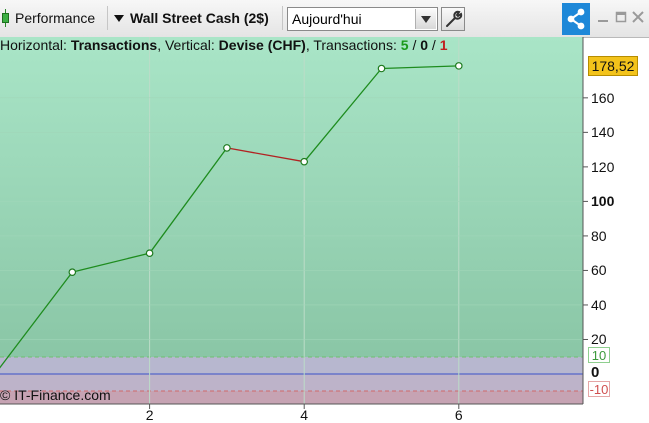 The width and height of the screenshot is (649, 423). I want to click on horizontal-label: Horizontal:, so click(33, 45).